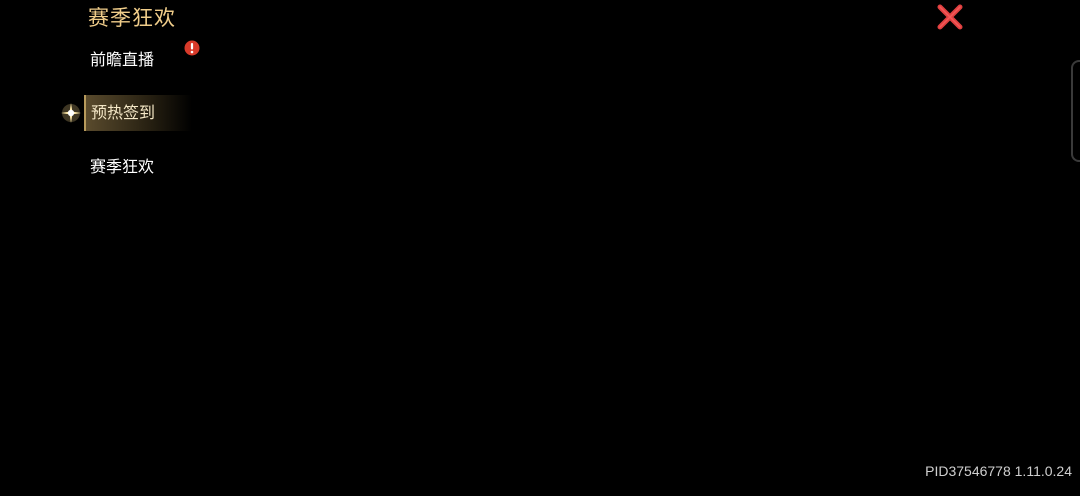 This screenshot has width=1080, height=496. Describe the element at coordinates (71, 113) in the screenshot. I see `sparkle-icon` at that location.